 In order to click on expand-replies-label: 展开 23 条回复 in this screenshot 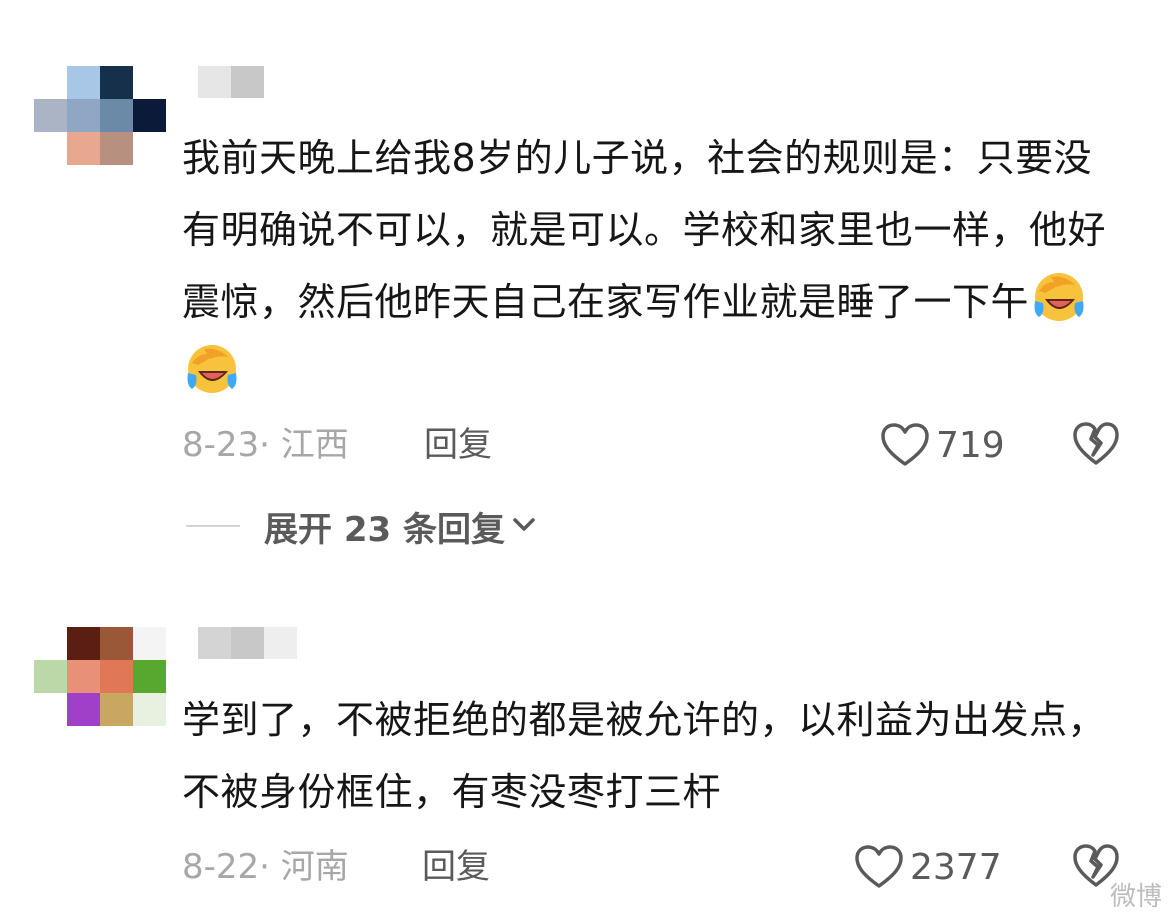, I will do `click(384, 529)`.